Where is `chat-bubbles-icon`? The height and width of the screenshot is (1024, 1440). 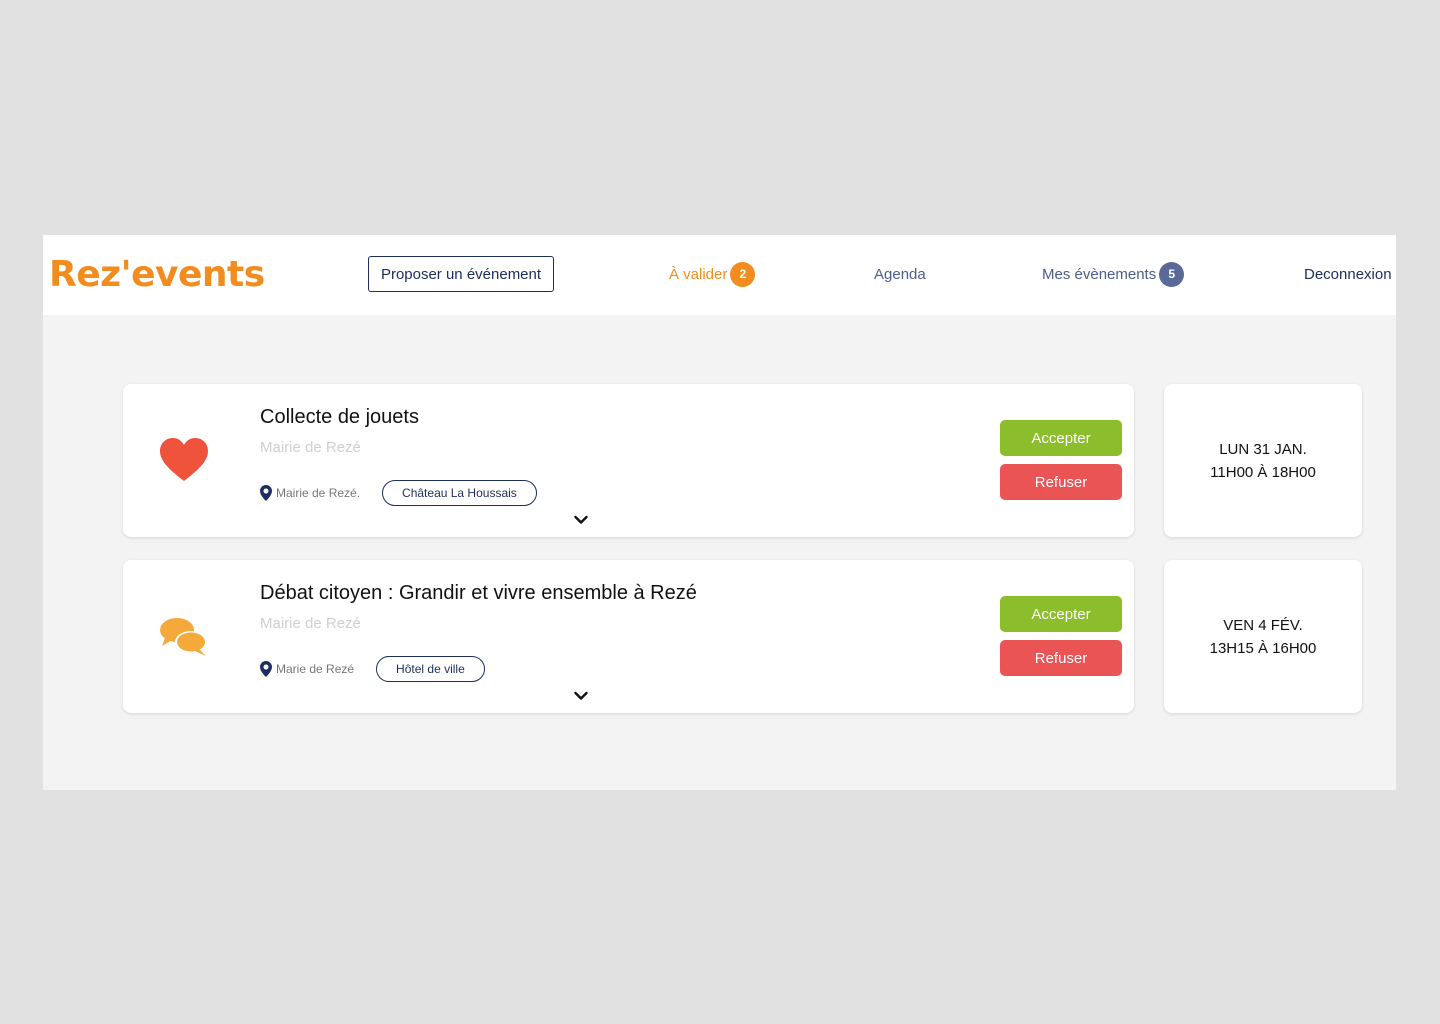 chat-bubbles-icon is located at coordinates (183, 637).